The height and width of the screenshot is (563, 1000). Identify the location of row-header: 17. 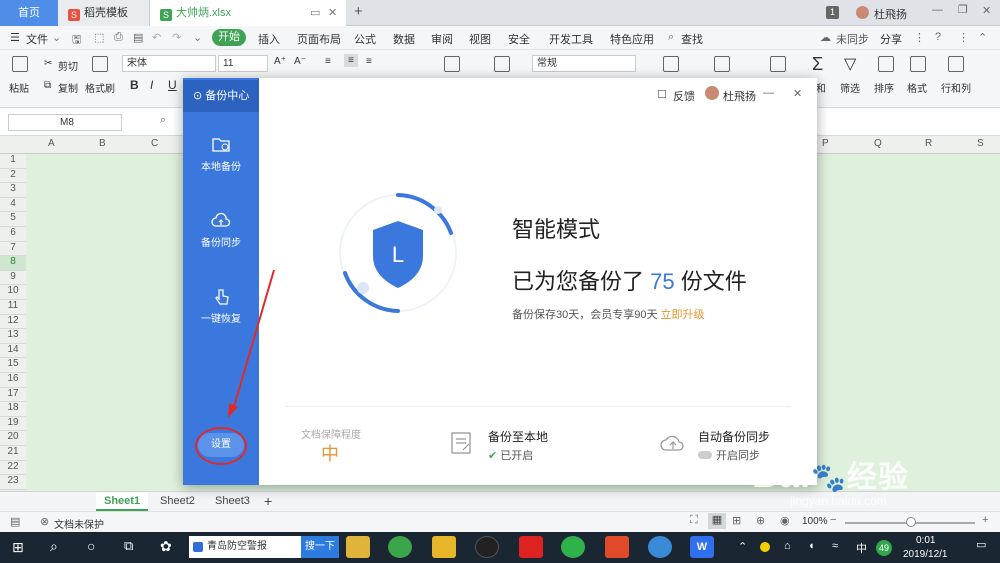
(13, 395).